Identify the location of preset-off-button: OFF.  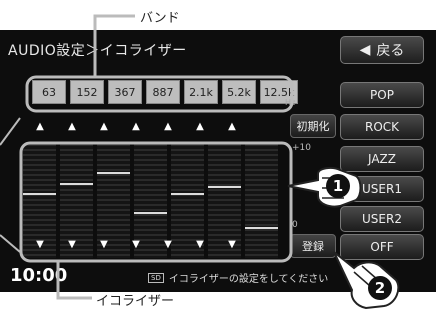
(382, 247).